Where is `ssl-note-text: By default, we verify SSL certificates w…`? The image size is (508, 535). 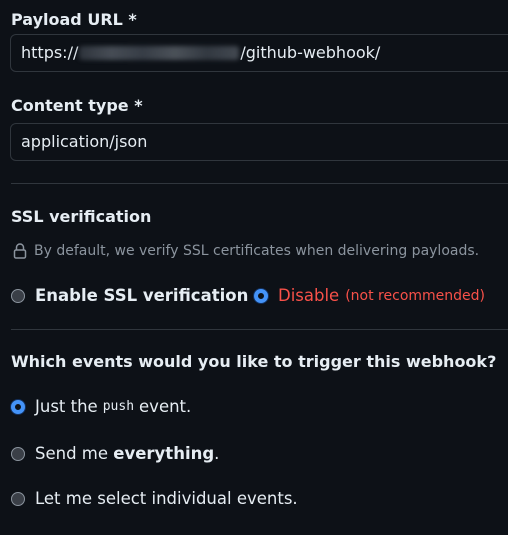 ssl-note-text: By default, we verify SSL certificates w… is located at coordinates (257, 251).